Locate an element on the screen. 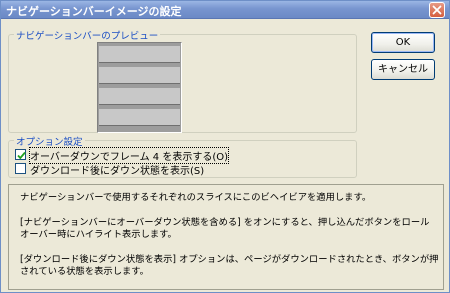 This screenshot has width=450, height=293. description-text: ナビゲーションバーで使用するそれぞれのスライスにこのビヘイビアを適用します。 is located at coordinates (196, 197).